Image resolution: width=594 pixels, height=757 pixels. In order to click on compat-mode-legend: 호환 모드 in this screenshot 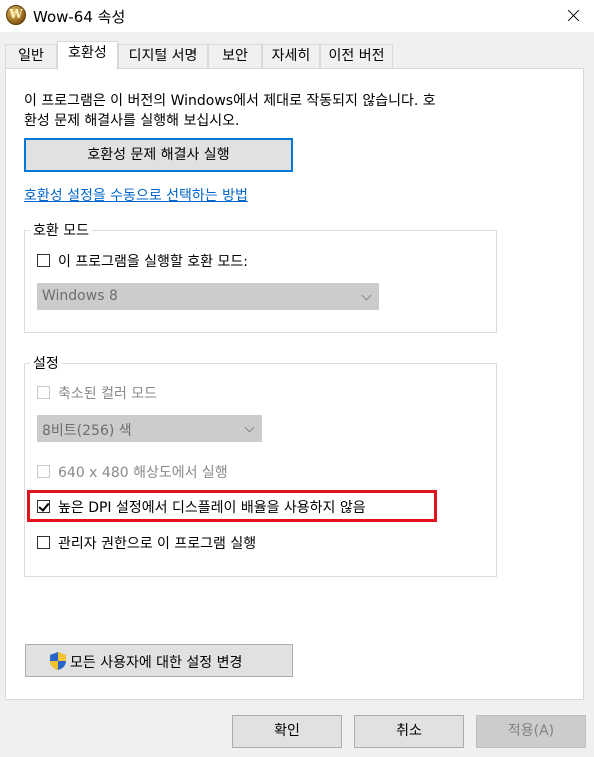, I will do `click(61, 230)`.